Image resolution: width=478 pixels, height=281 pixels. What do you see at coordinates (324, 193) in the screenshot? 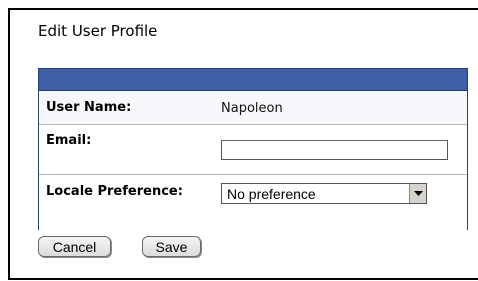
I see `locale-preference-select: No preference` at bounding box center [324, 193].